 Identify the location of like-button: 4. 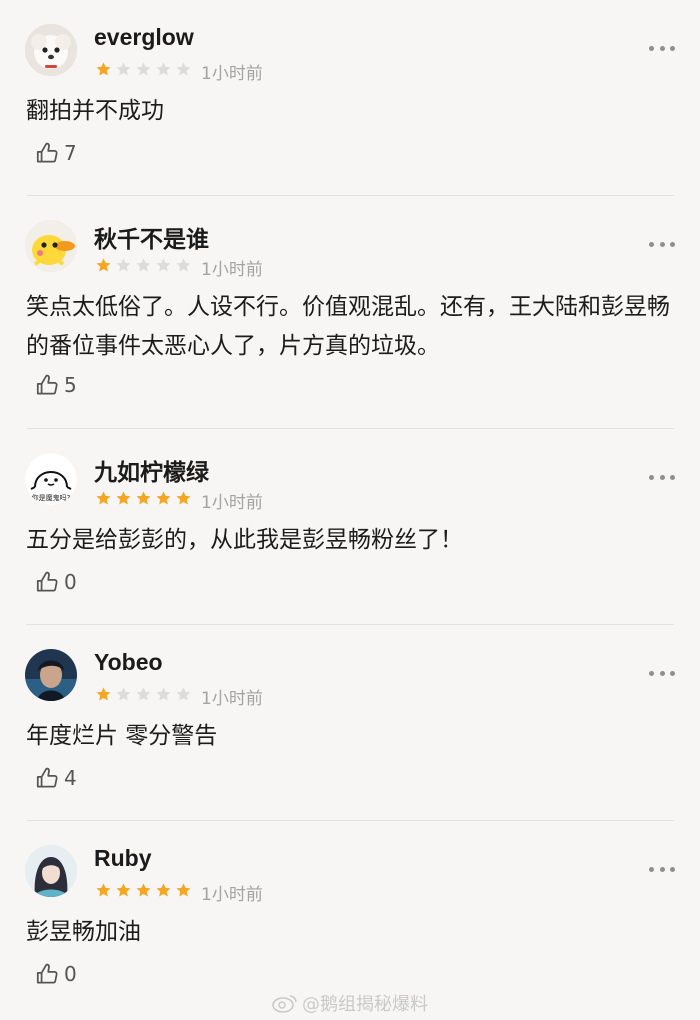
(55, 778).